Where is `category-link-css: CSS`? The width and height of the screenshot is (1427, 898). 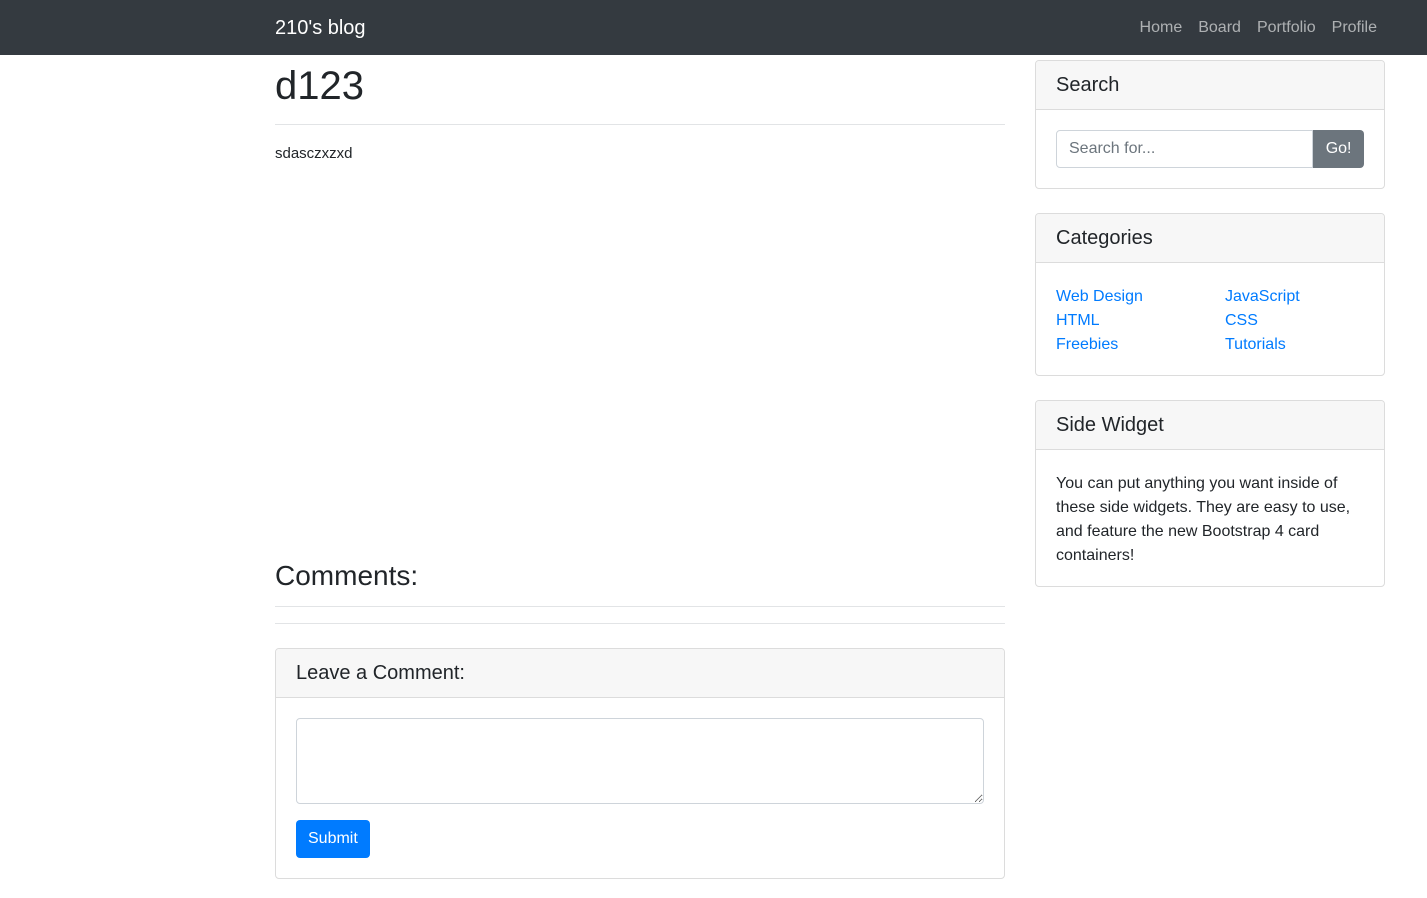 category-link-css: CSS is located at coordinates (1295, 321).